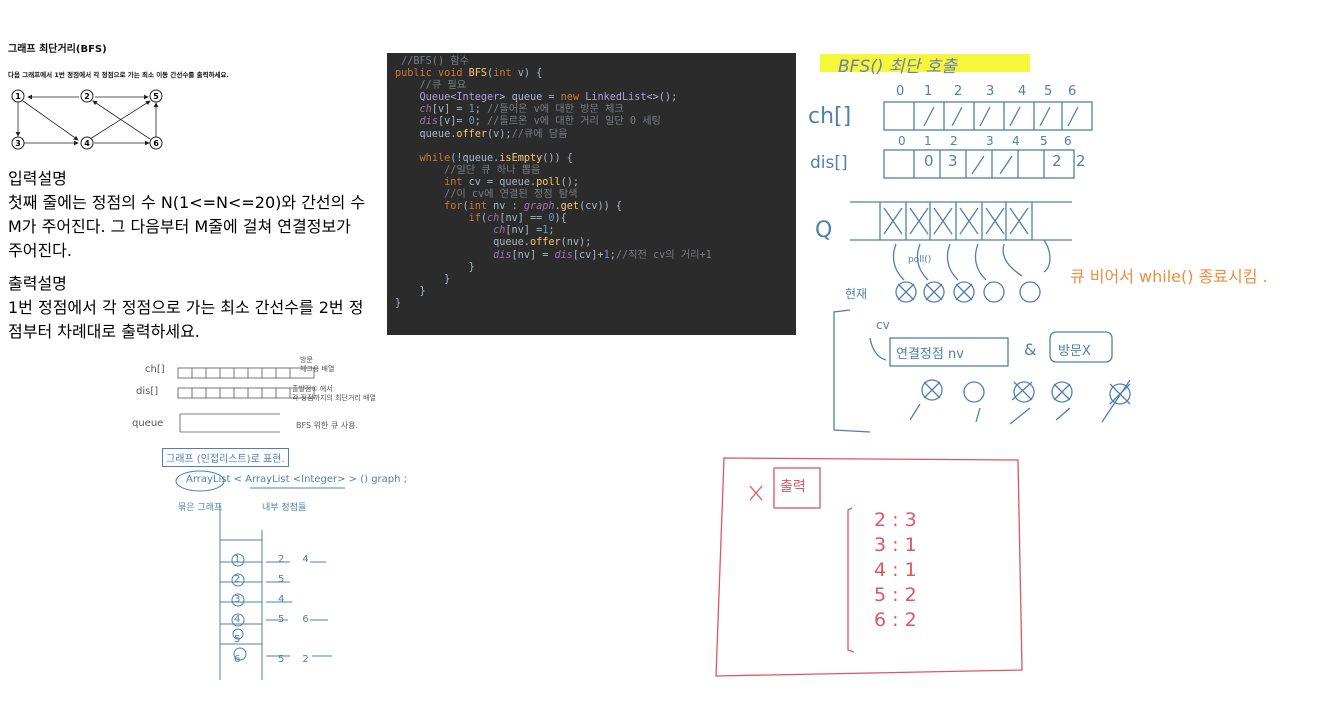 Image resolution: width=1324 pixels, height=708 pixels. I want to click on graph-node-5: 5, so click(156, 96).